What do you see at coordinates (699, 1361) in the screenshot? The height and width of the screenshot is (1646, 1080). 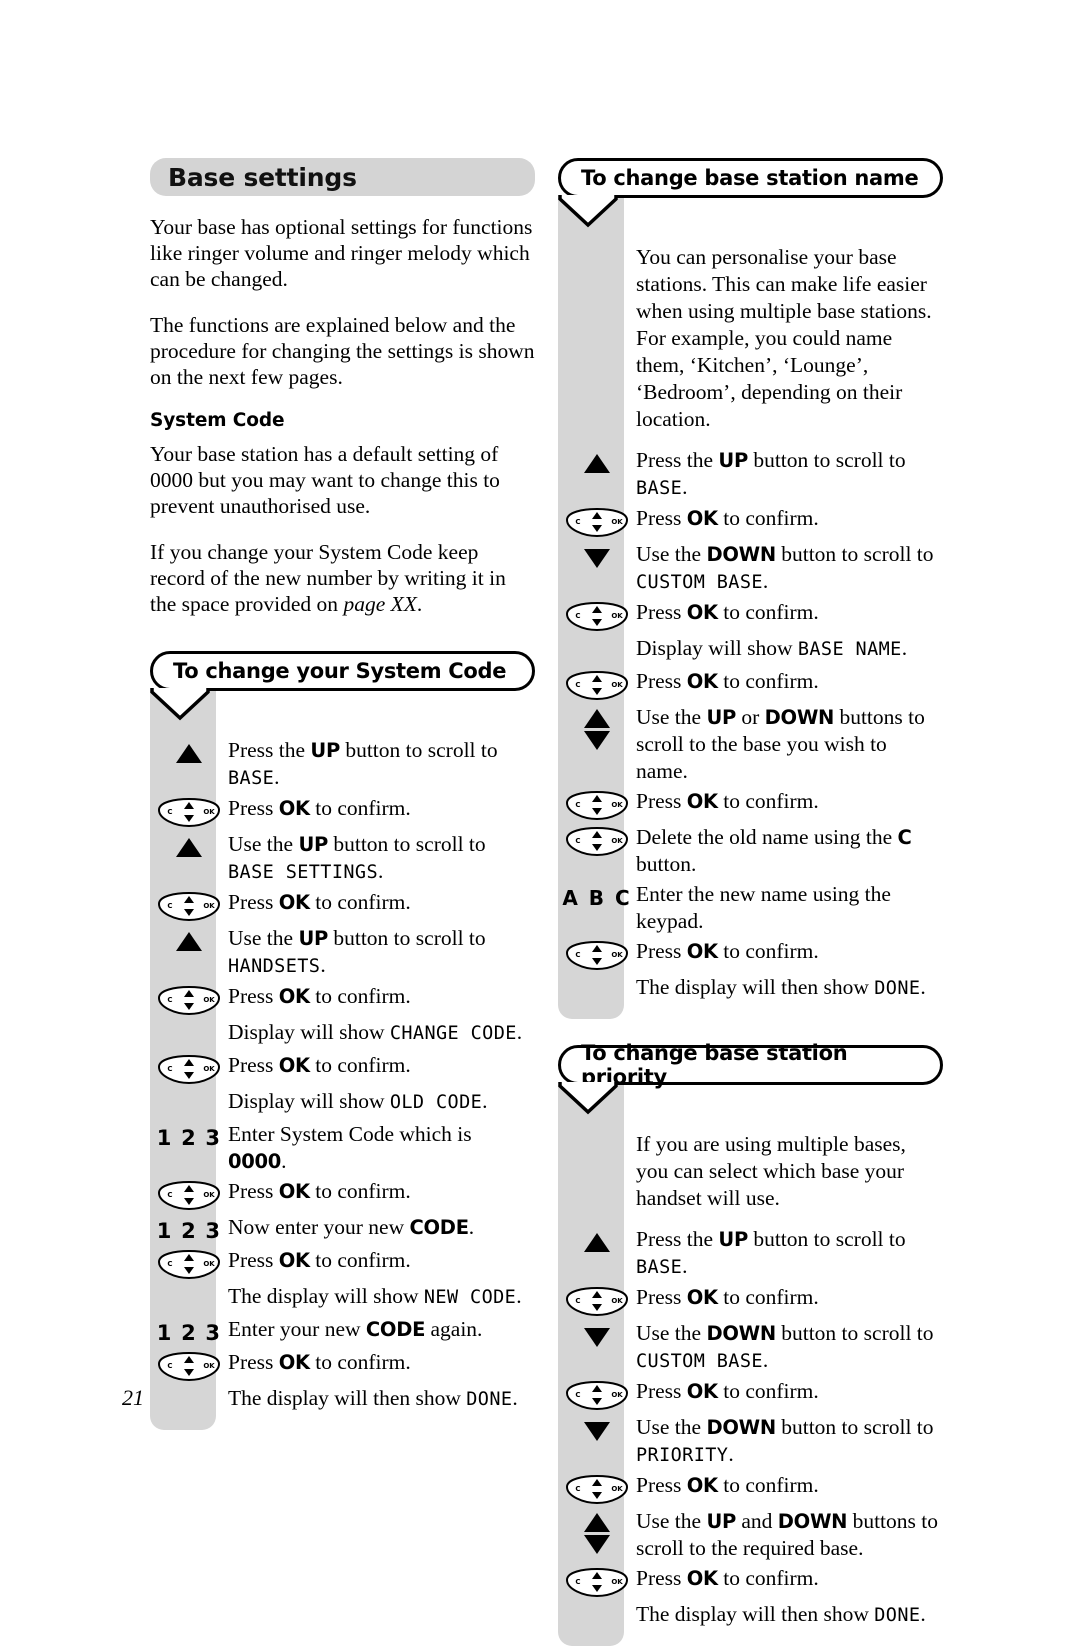 I see `display-text: CUSTOM BASE` at bounding box center [699, 1361].